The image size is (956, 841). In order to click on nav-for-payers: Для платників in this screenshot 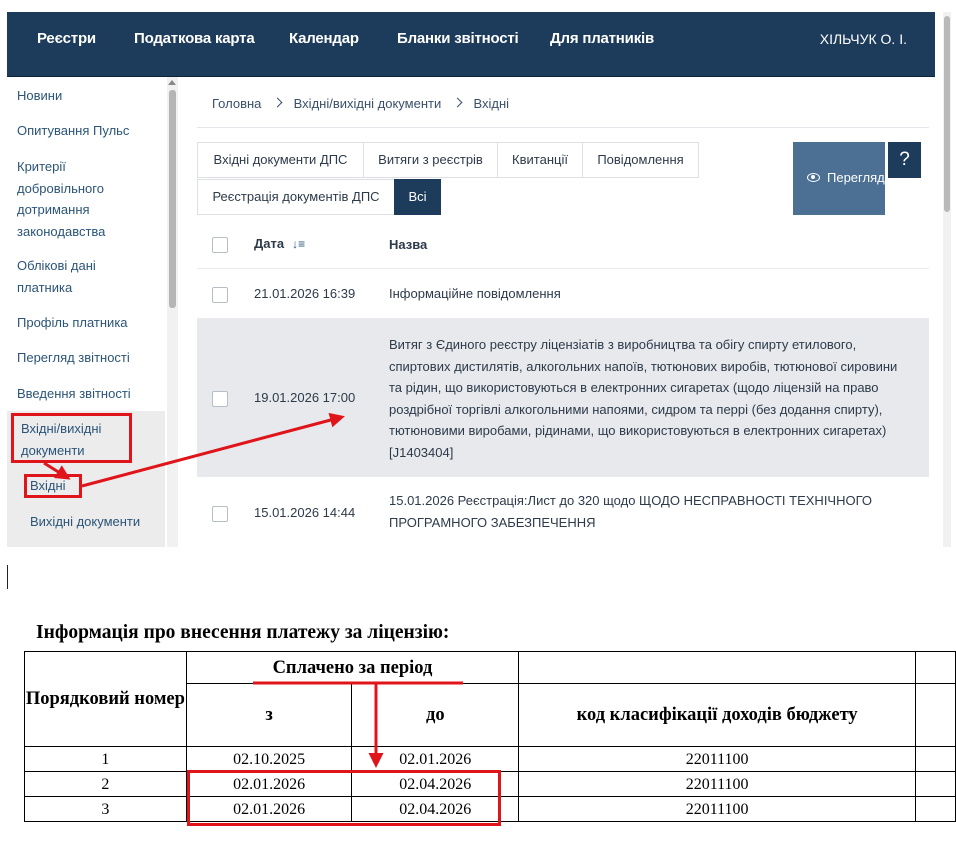, I will do `click(602, 38)`.